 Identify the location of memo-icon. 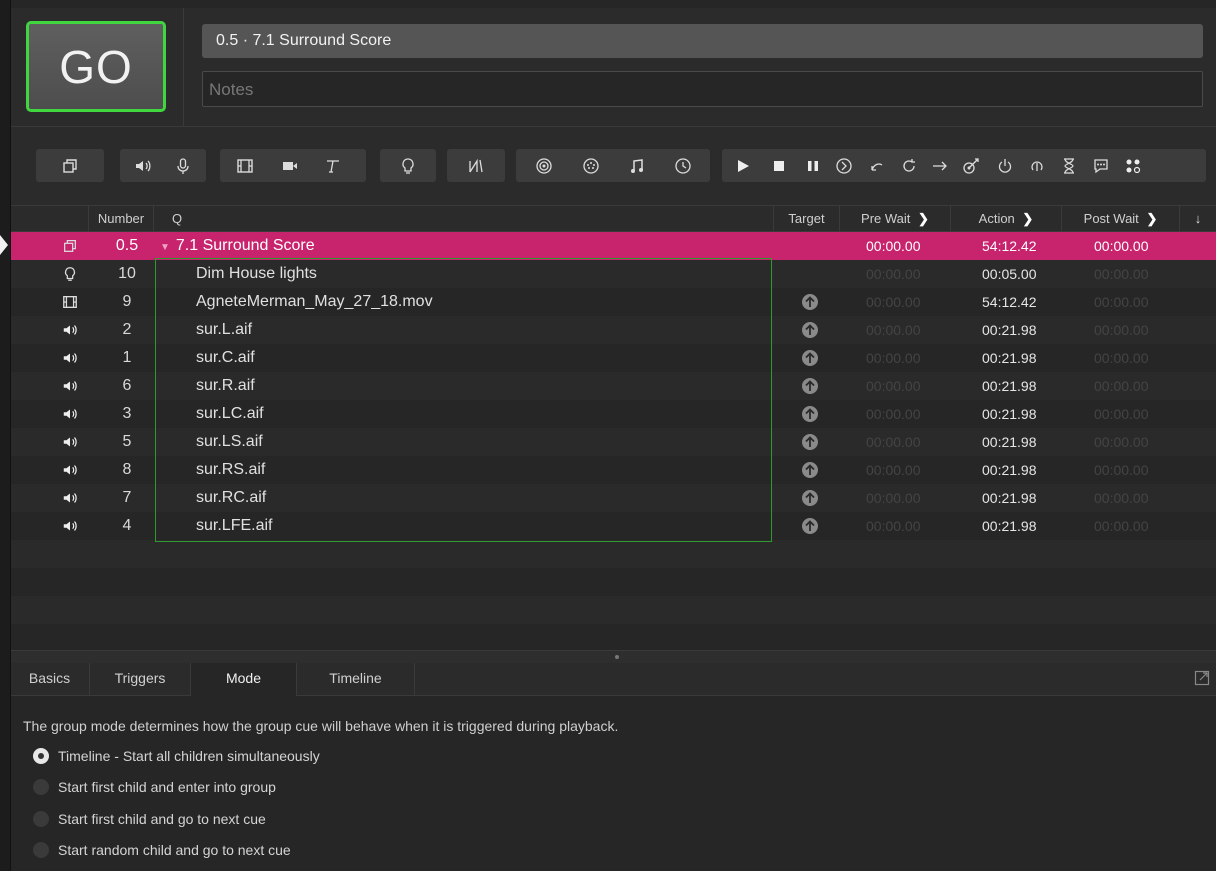
(1101, 165).